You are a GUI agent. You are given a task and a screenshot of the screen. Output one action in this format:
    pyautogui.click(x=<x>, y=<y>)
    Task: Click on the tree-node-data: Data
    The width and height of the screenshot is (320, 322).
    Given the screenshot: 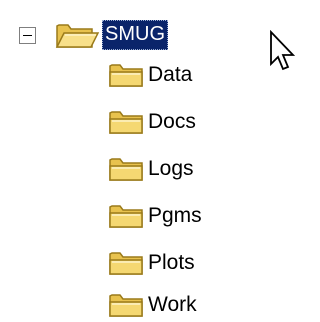 What is the action you would take?
    pyautogui.click(x=150, y=75)
    